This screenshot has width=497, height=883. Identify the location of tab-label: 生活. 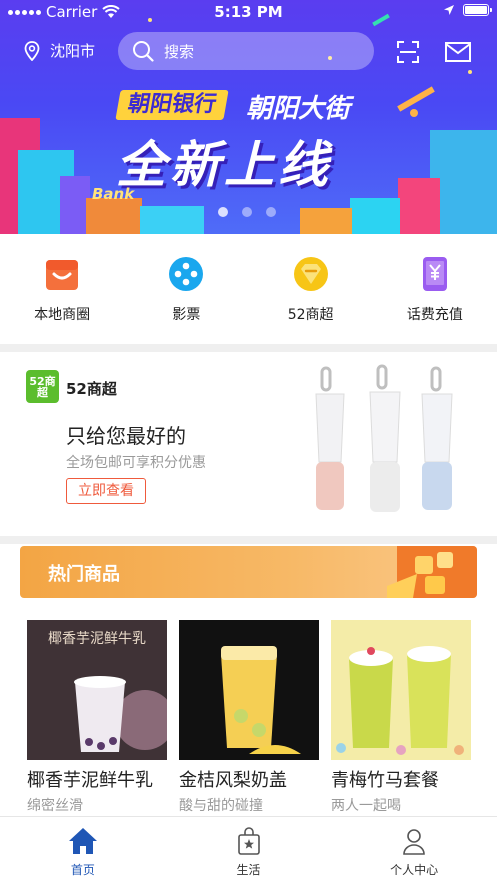
(248, 870).